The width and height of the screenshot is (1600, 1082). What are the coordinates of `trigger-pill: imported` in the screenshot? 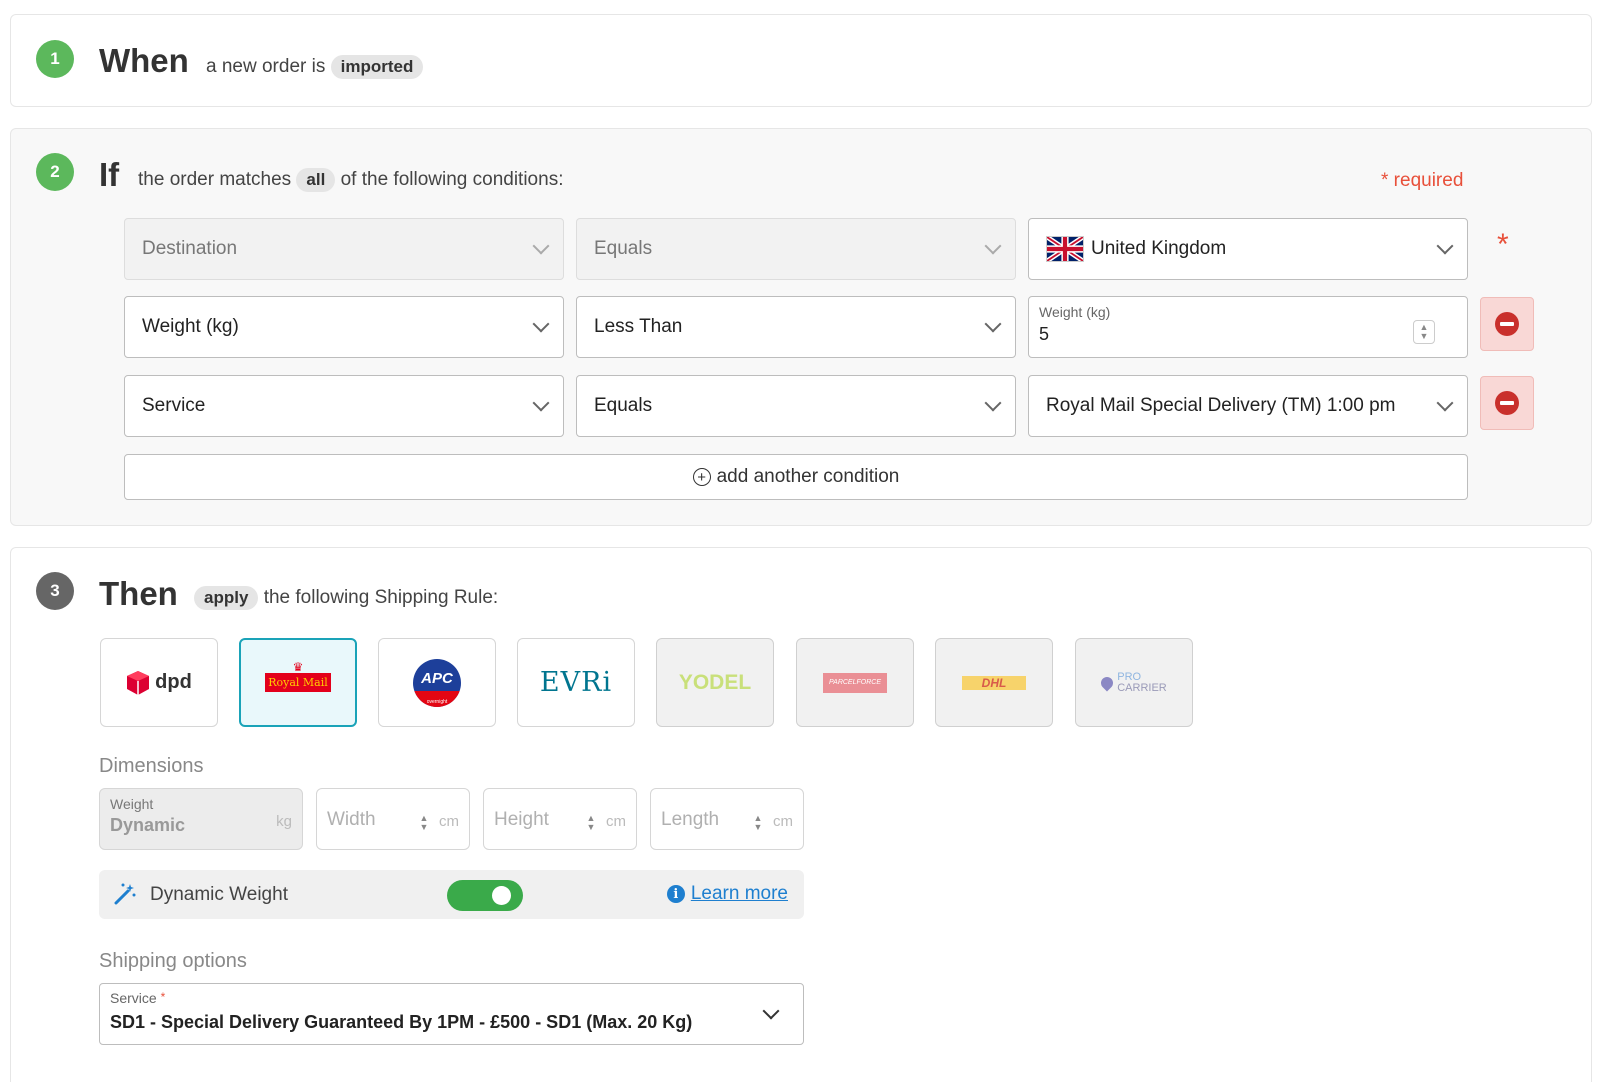 It's located at (377, 67).